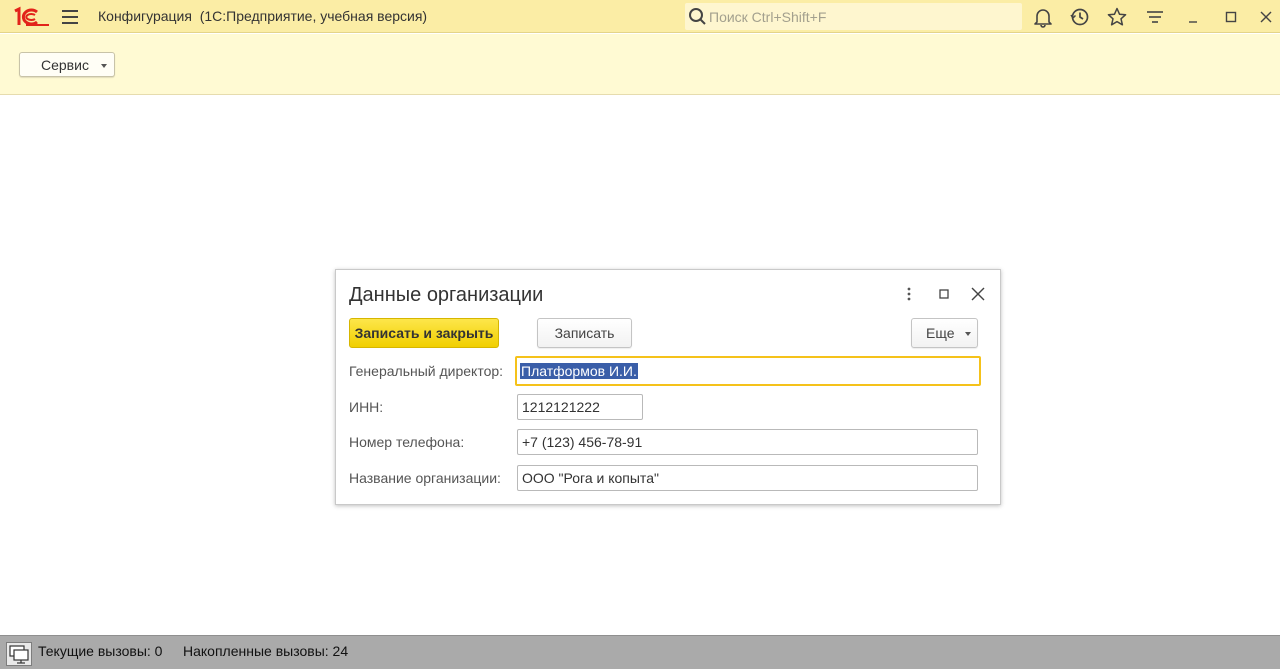 This screenshot has height=669, width=1280. I want to click on phone-field: +7 (123) 456-78-91, so click(747, 442).